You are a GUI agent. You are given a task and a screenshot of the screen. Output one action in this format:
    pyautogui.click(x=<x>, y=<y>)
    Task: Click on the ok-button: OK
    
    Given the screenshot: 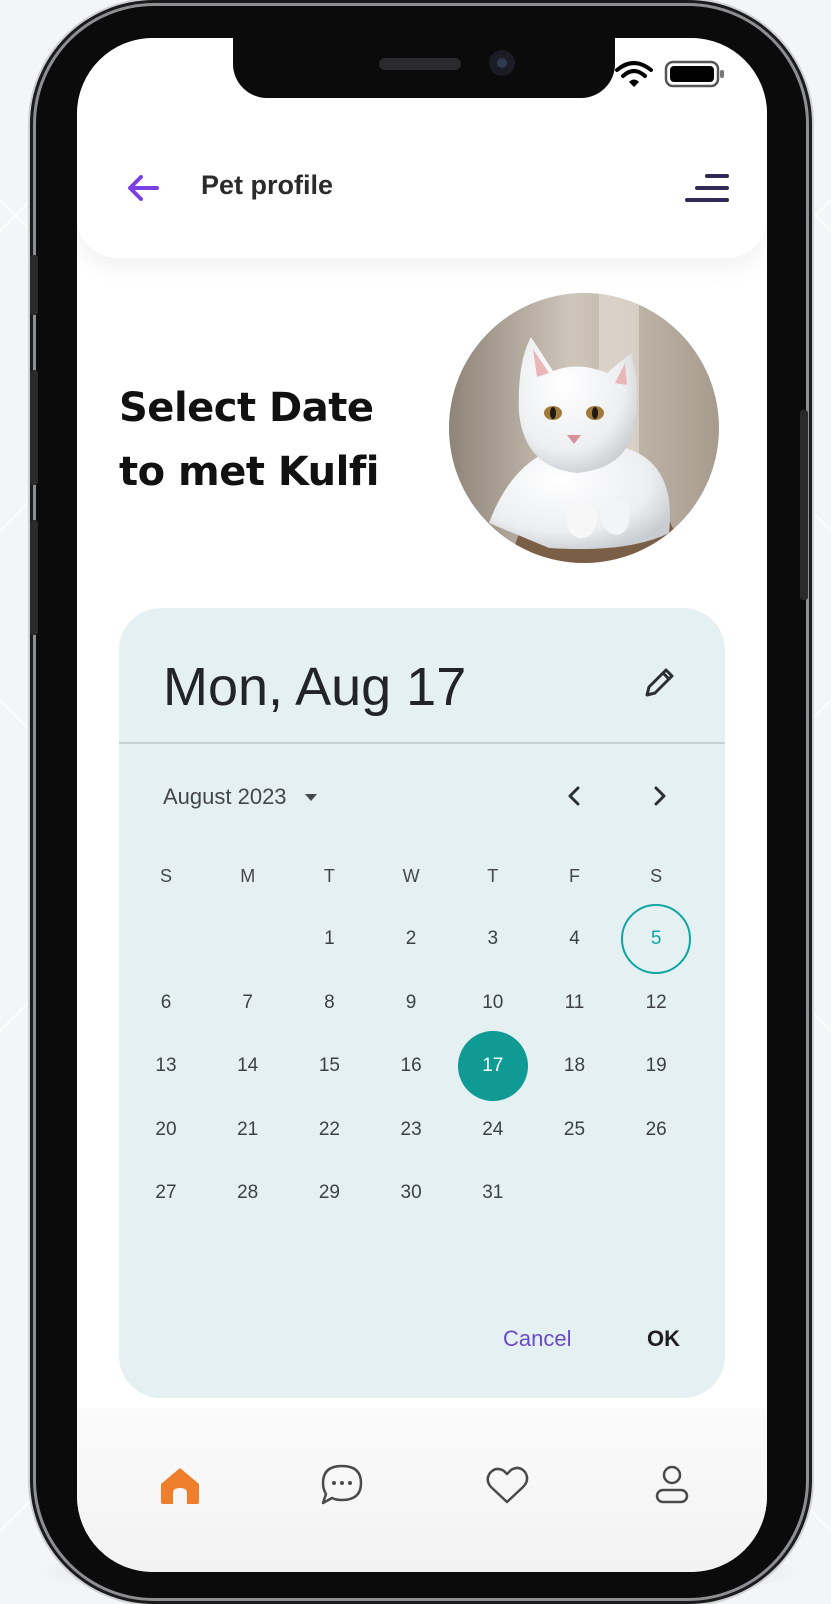 What is the action you would take?
    pyautogui.click(x=663, y=1339)
    